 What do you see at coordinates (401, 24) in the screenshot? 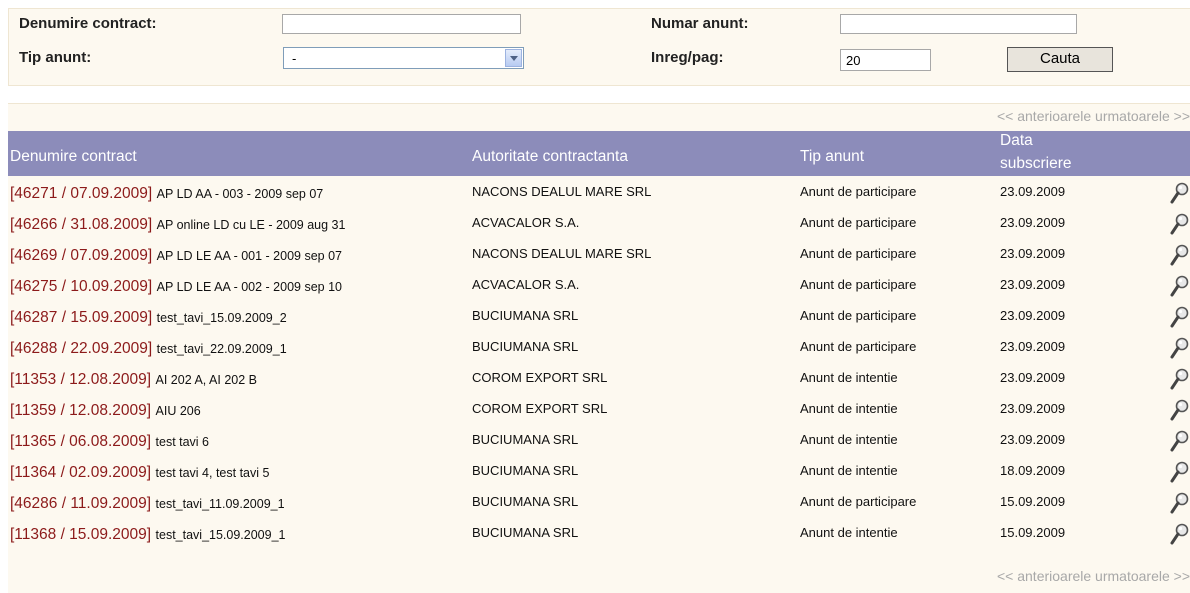
I see `denumire-contract-input` at bounding box center [401, 24].